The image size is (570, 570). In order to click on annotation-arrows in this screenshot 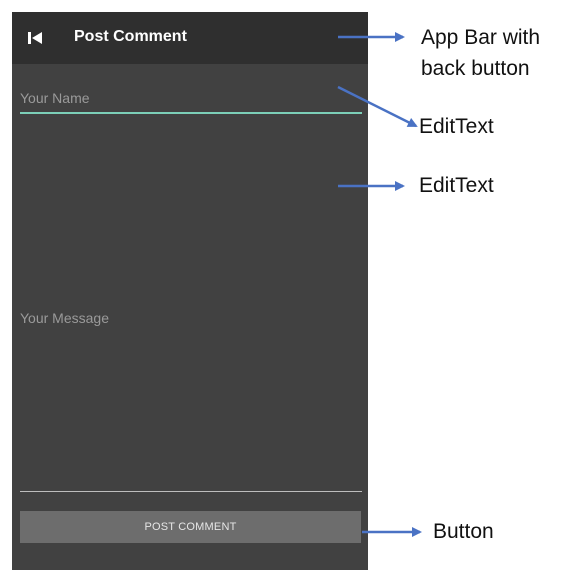, I will do `click(379, 284)`.